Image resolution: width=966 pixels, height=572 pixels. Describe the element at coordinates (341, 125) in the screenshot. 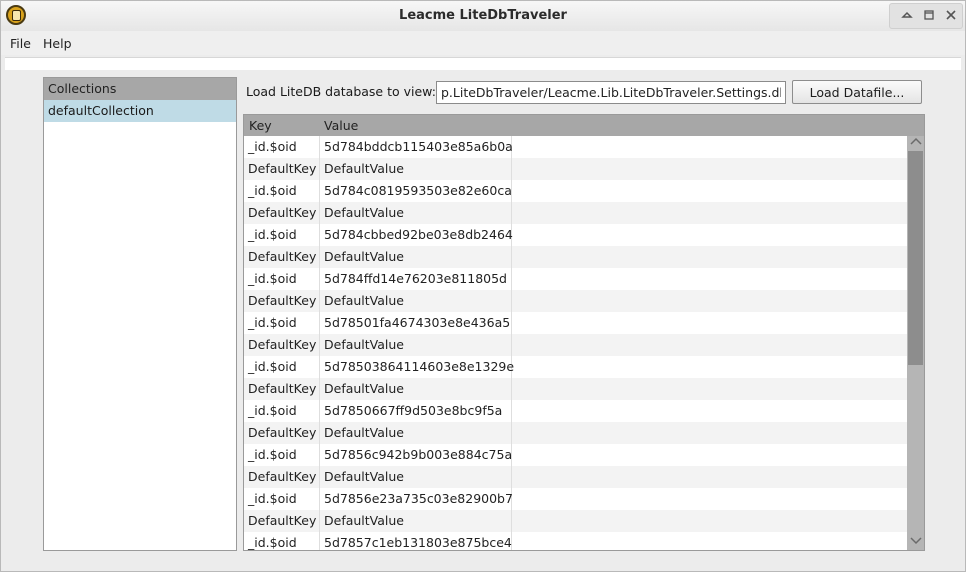

I see `column-header-value: Value` at that location.